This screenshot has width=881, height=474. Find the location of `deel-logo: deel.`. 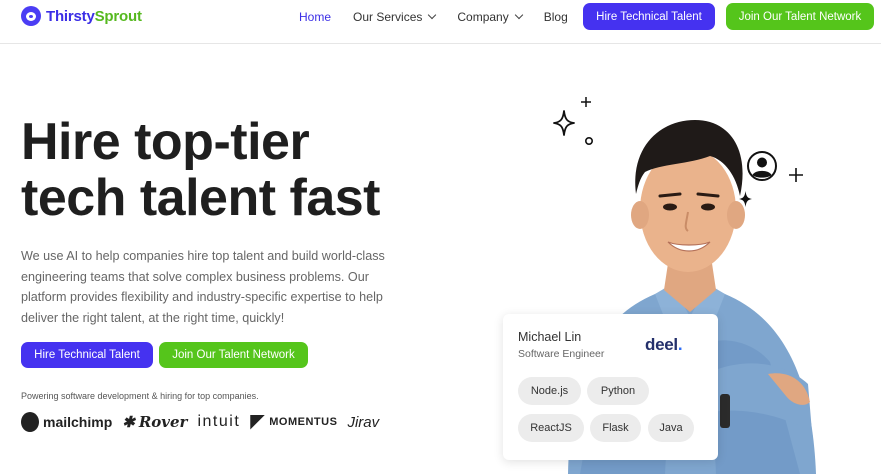

deel-logo: deel. is located at coordinates (664, 345).